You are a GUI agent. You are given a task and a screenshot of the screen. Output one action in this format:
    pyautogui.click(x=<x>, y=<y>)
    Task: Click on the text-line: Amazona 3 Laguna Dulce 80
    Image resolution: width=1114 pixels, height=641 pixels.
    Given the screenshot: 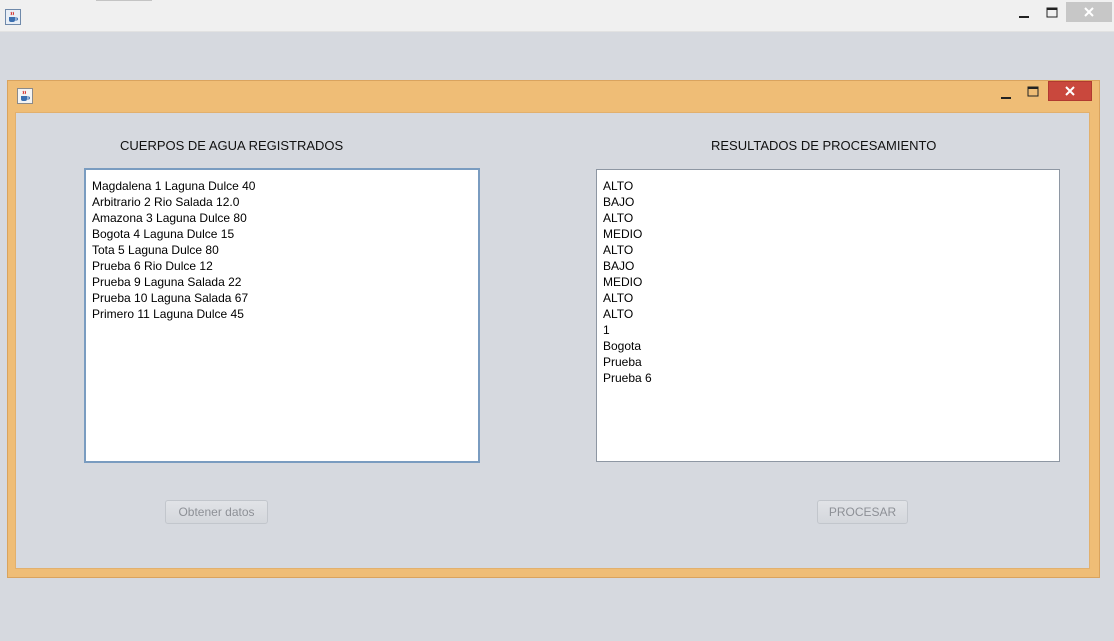 What is the action you would take?
    pyautogui.click(x=169, y=218)
    